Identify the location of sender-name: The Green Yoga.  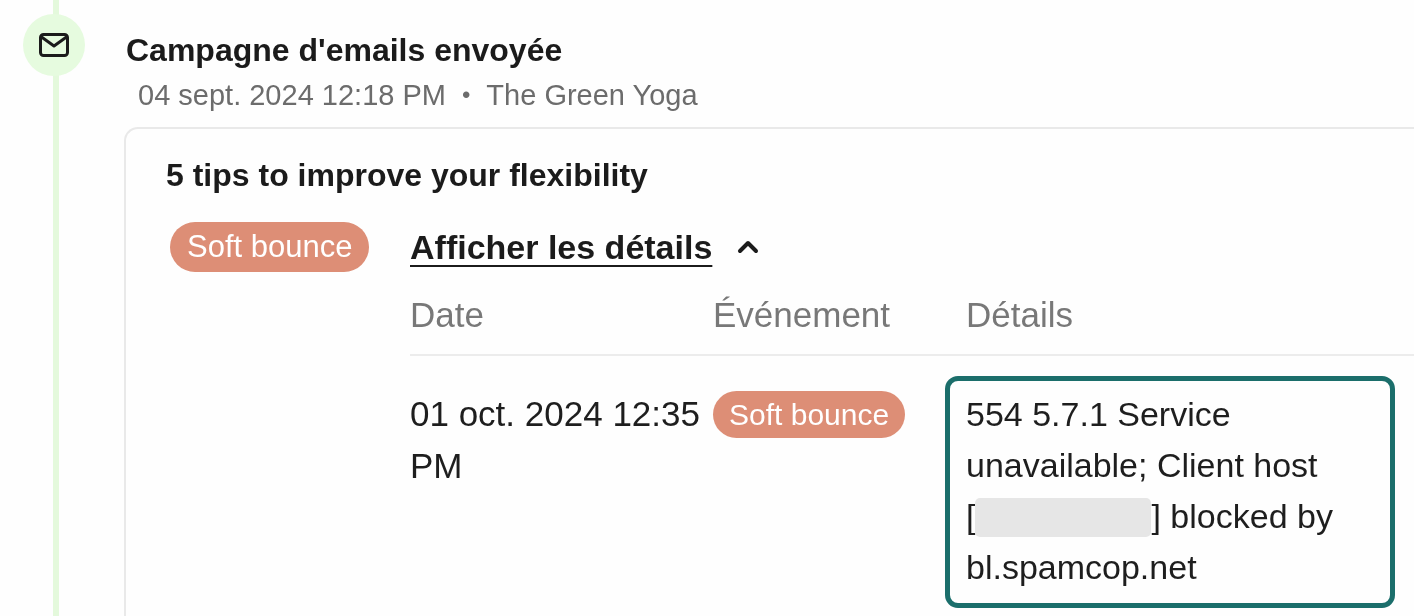
(592, 95).